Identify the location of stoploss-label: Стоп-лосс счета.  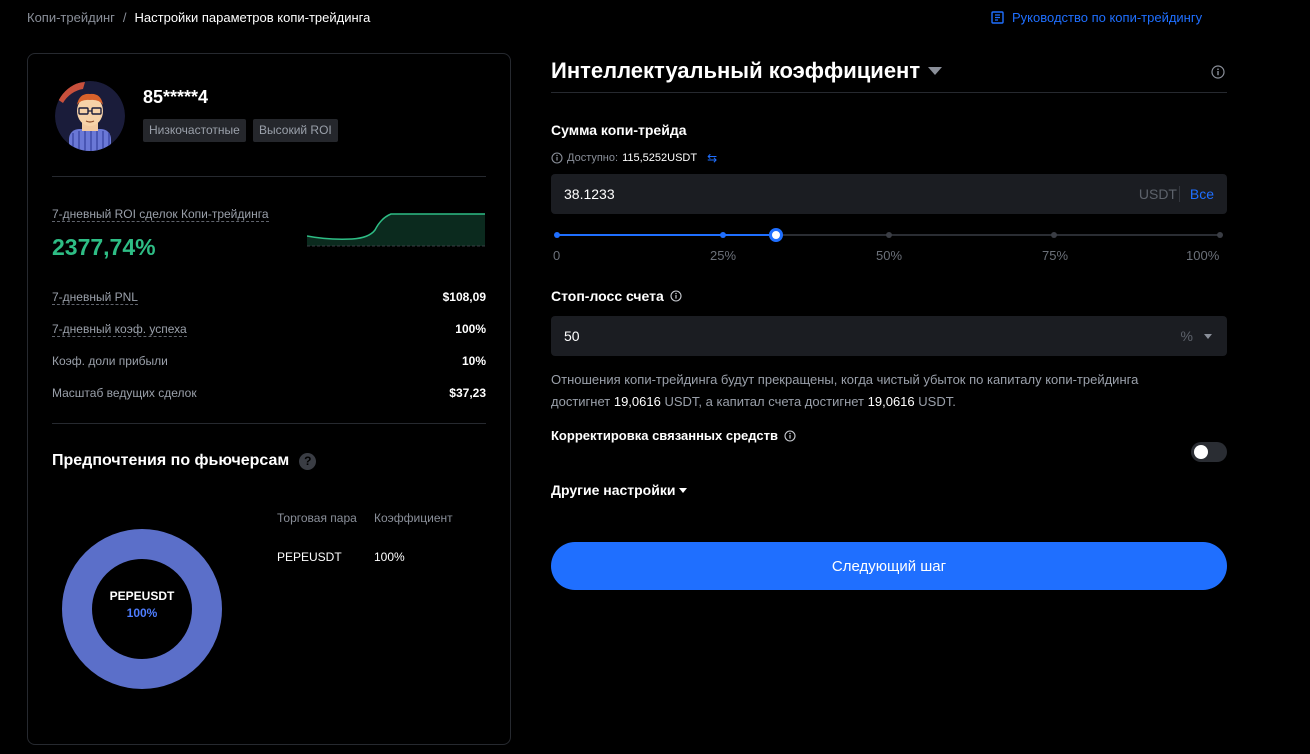
(616, 296).